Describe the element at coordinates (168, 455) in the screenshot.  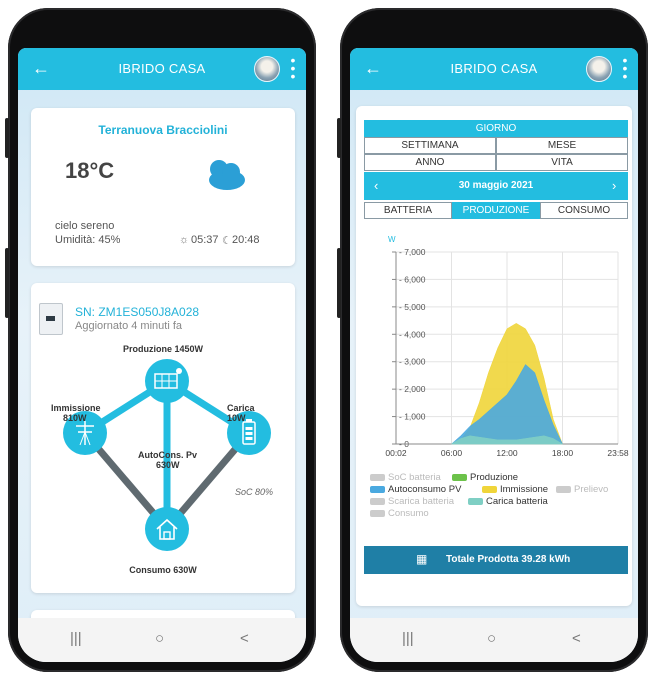
I see `autocons-label: AutoCons. Pv` at that location.